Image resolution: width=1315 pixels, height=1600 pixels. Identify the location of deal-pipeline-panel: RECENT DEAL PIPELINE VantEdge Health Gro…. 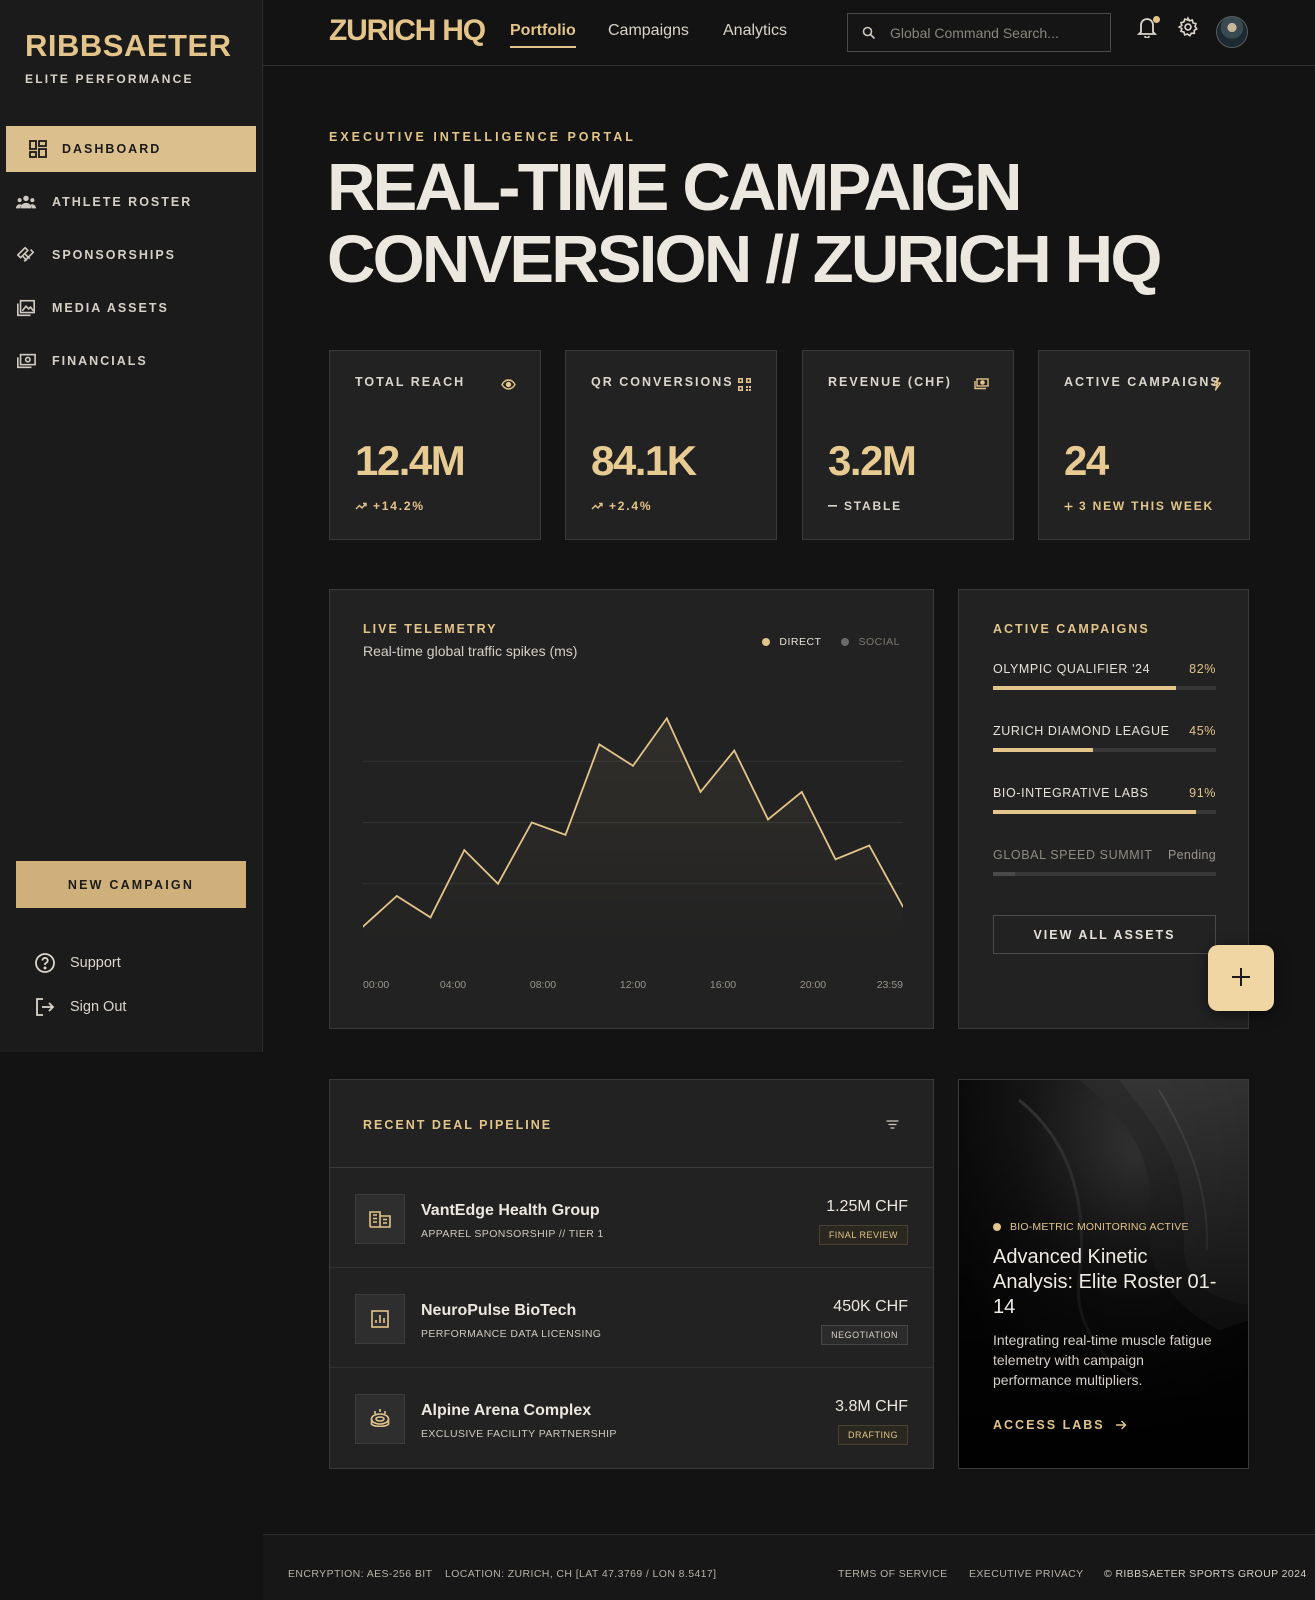
(631, 1274).